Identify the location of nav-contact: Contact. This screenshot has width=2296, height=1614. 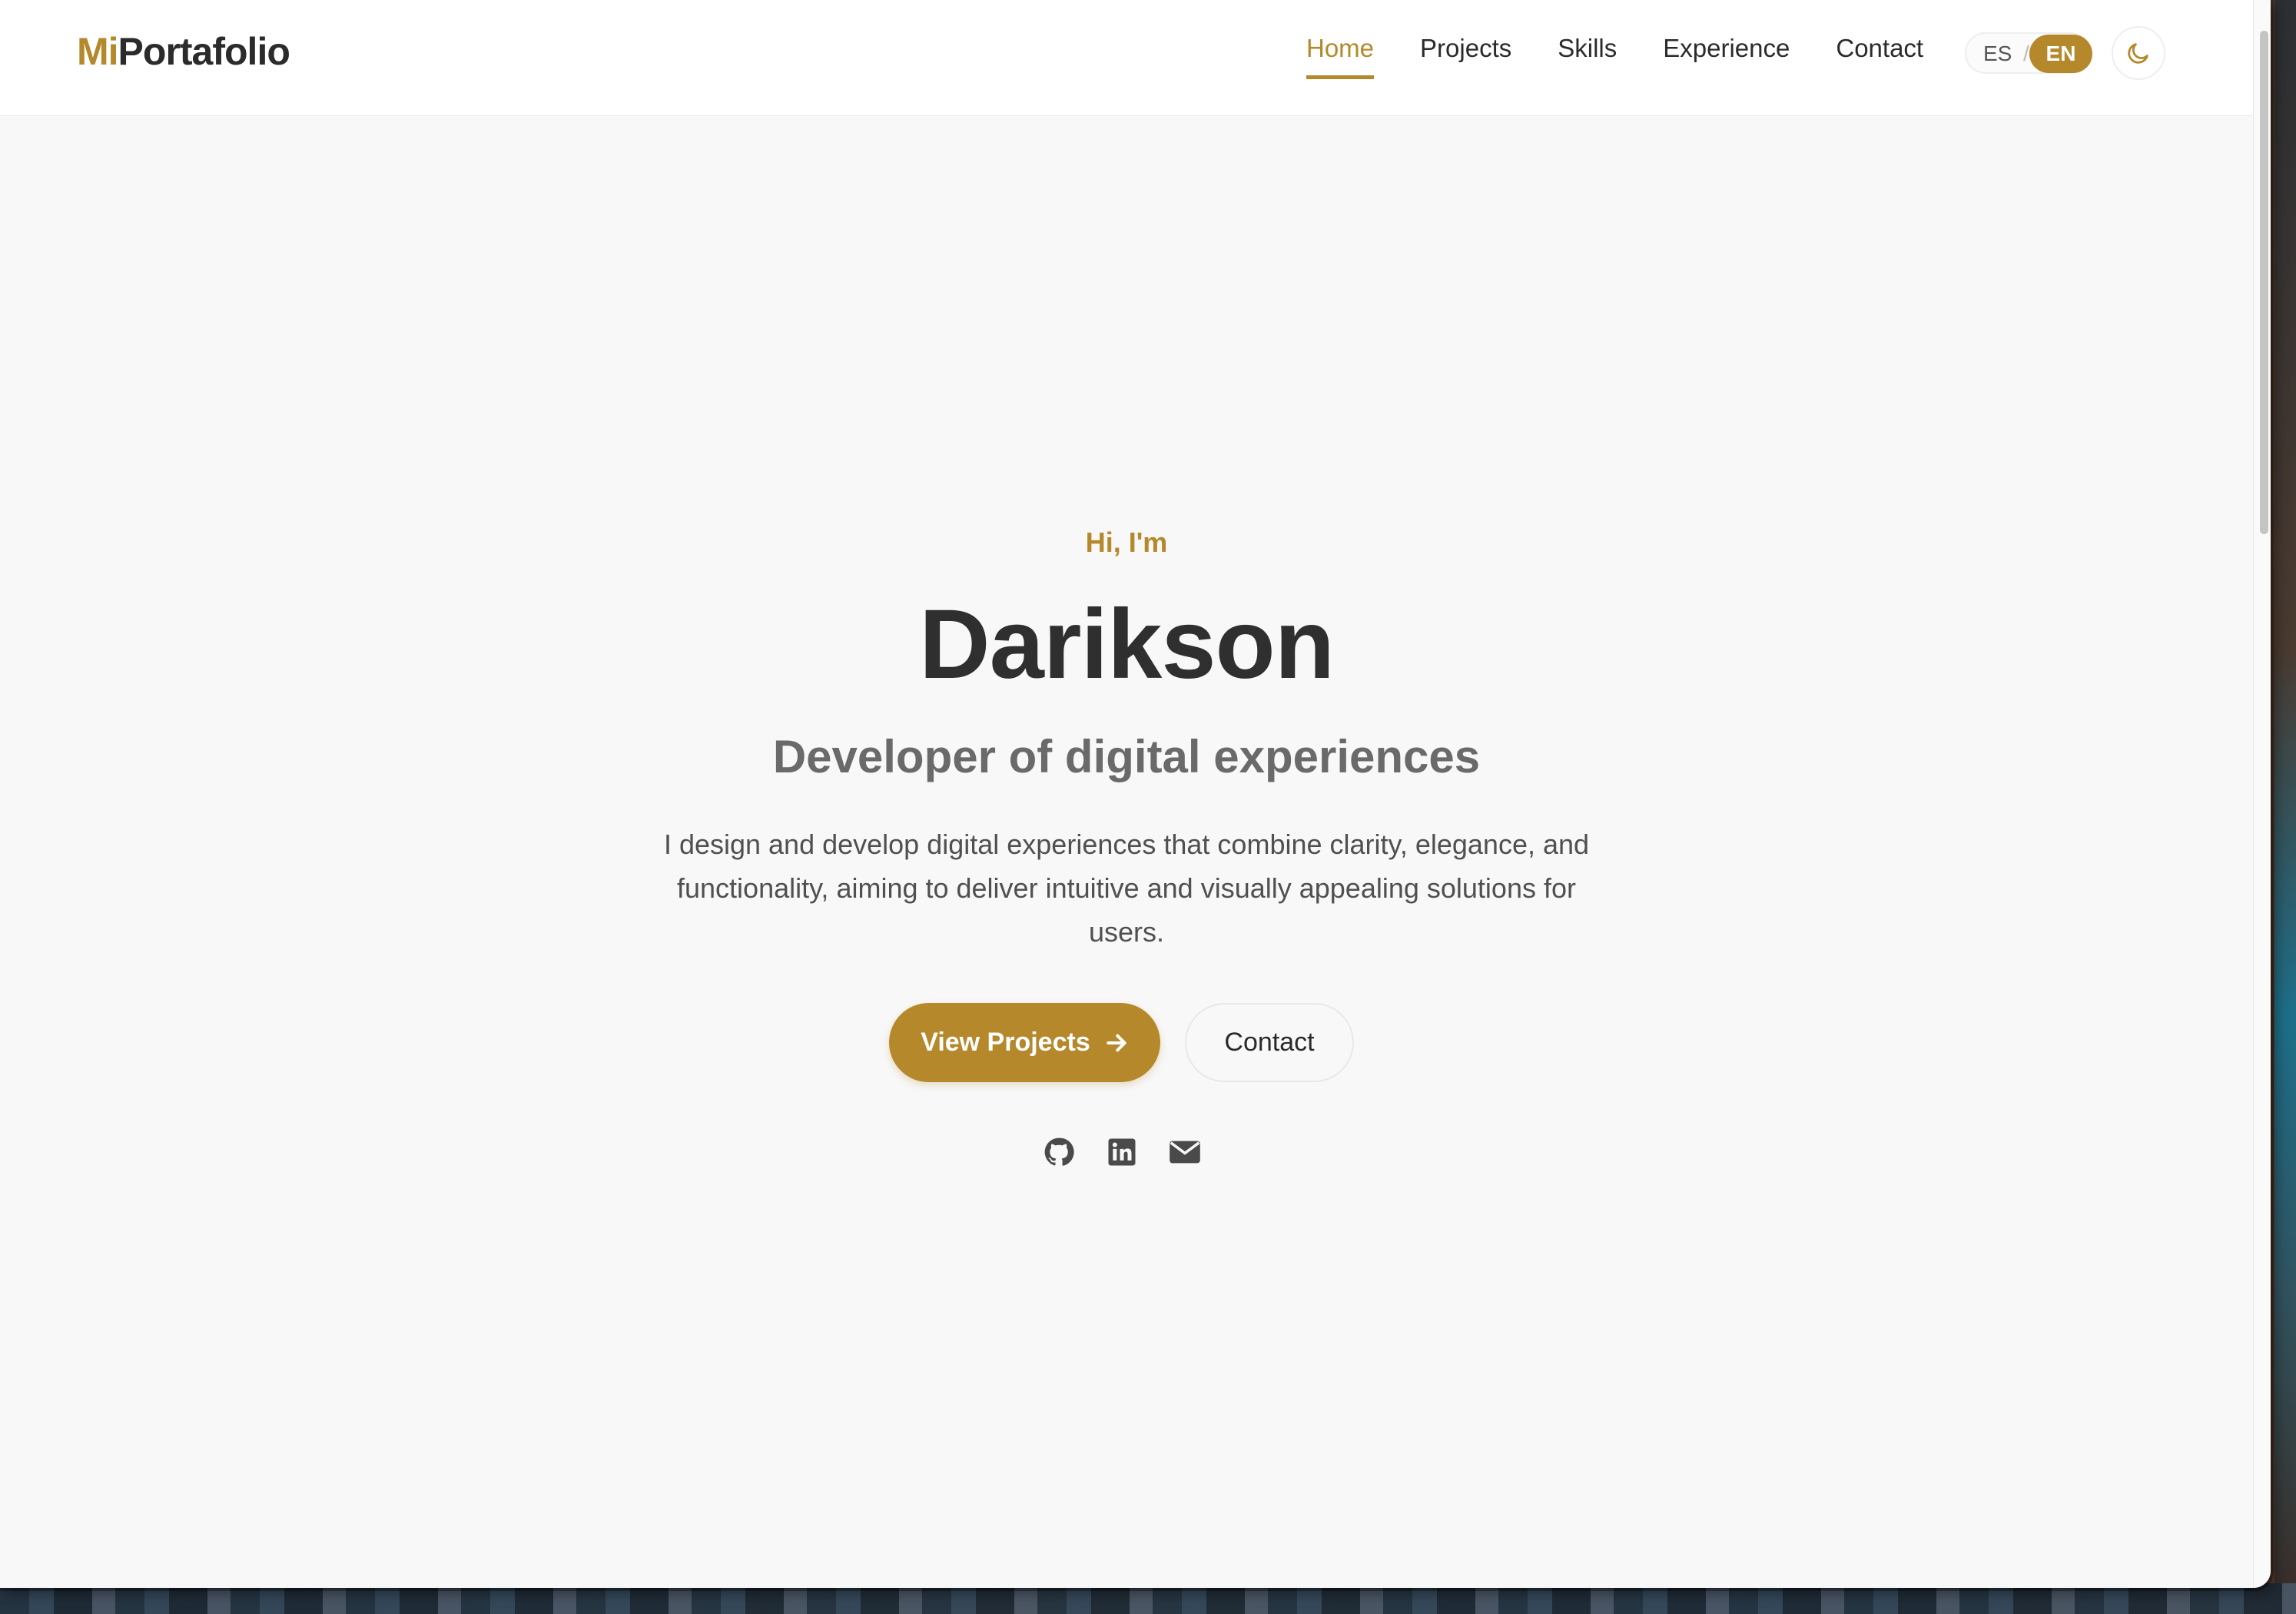
(1880, 56).